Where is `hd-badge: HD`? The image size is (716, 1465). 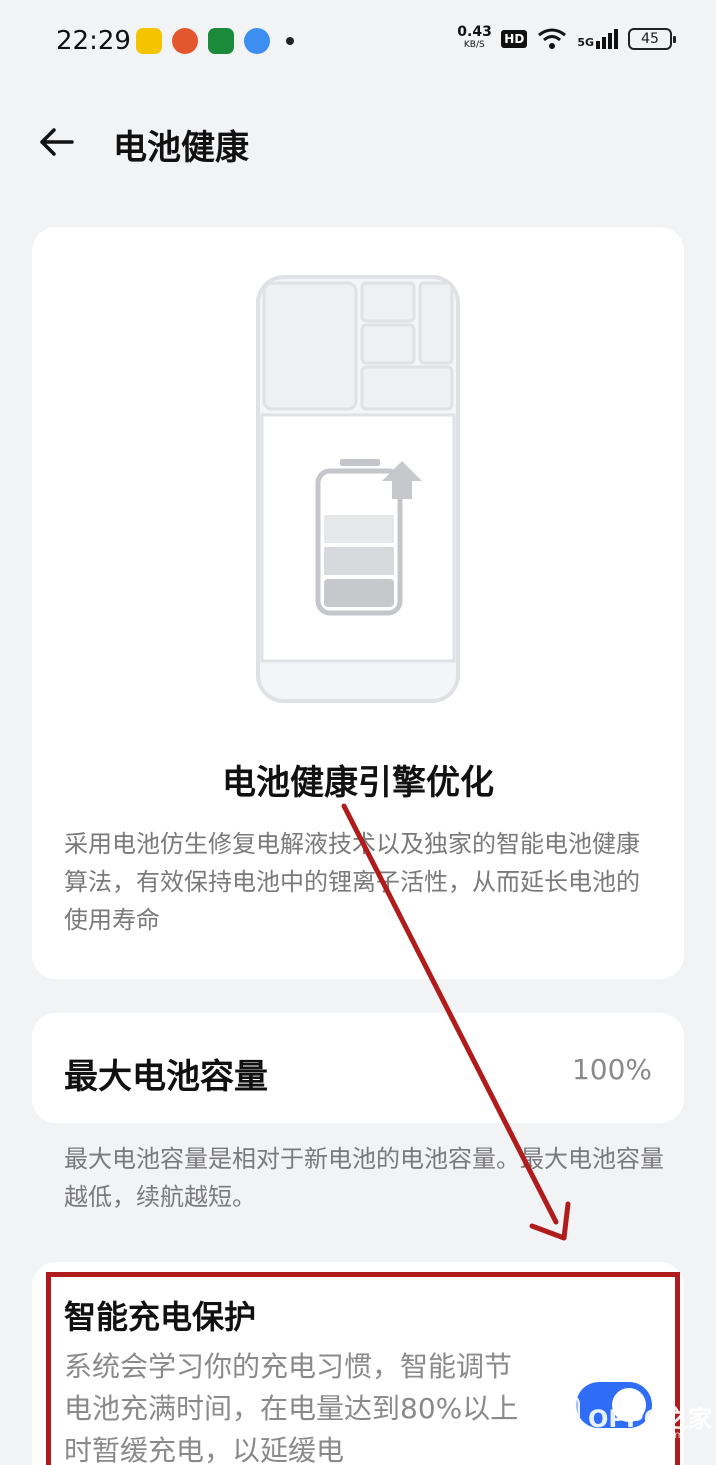
hd-badge: HD is located at coordinates (514, 39).